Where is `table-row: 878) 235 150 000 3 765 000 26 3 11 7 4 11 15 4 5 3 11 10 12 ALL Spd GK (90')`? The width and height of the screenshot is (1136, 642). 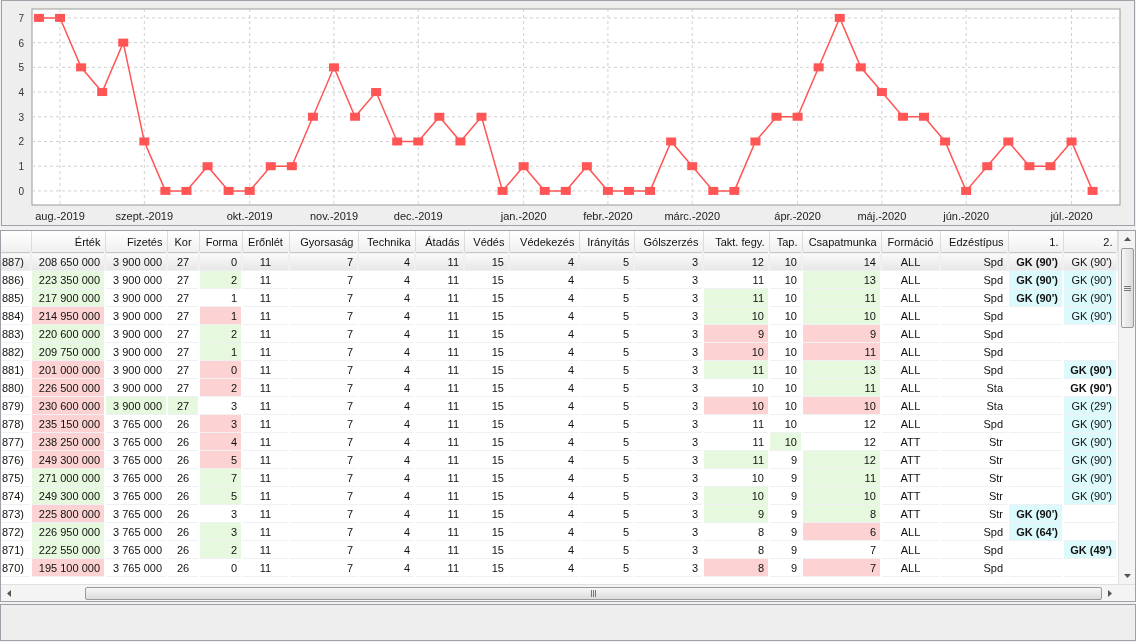
table-row: 878) 235 150 000 3 765 000 26 3 11 7 4 11 15 4 5 3 11 10 12 ALL Spd GK (90') is located at coordinates (559, 423).